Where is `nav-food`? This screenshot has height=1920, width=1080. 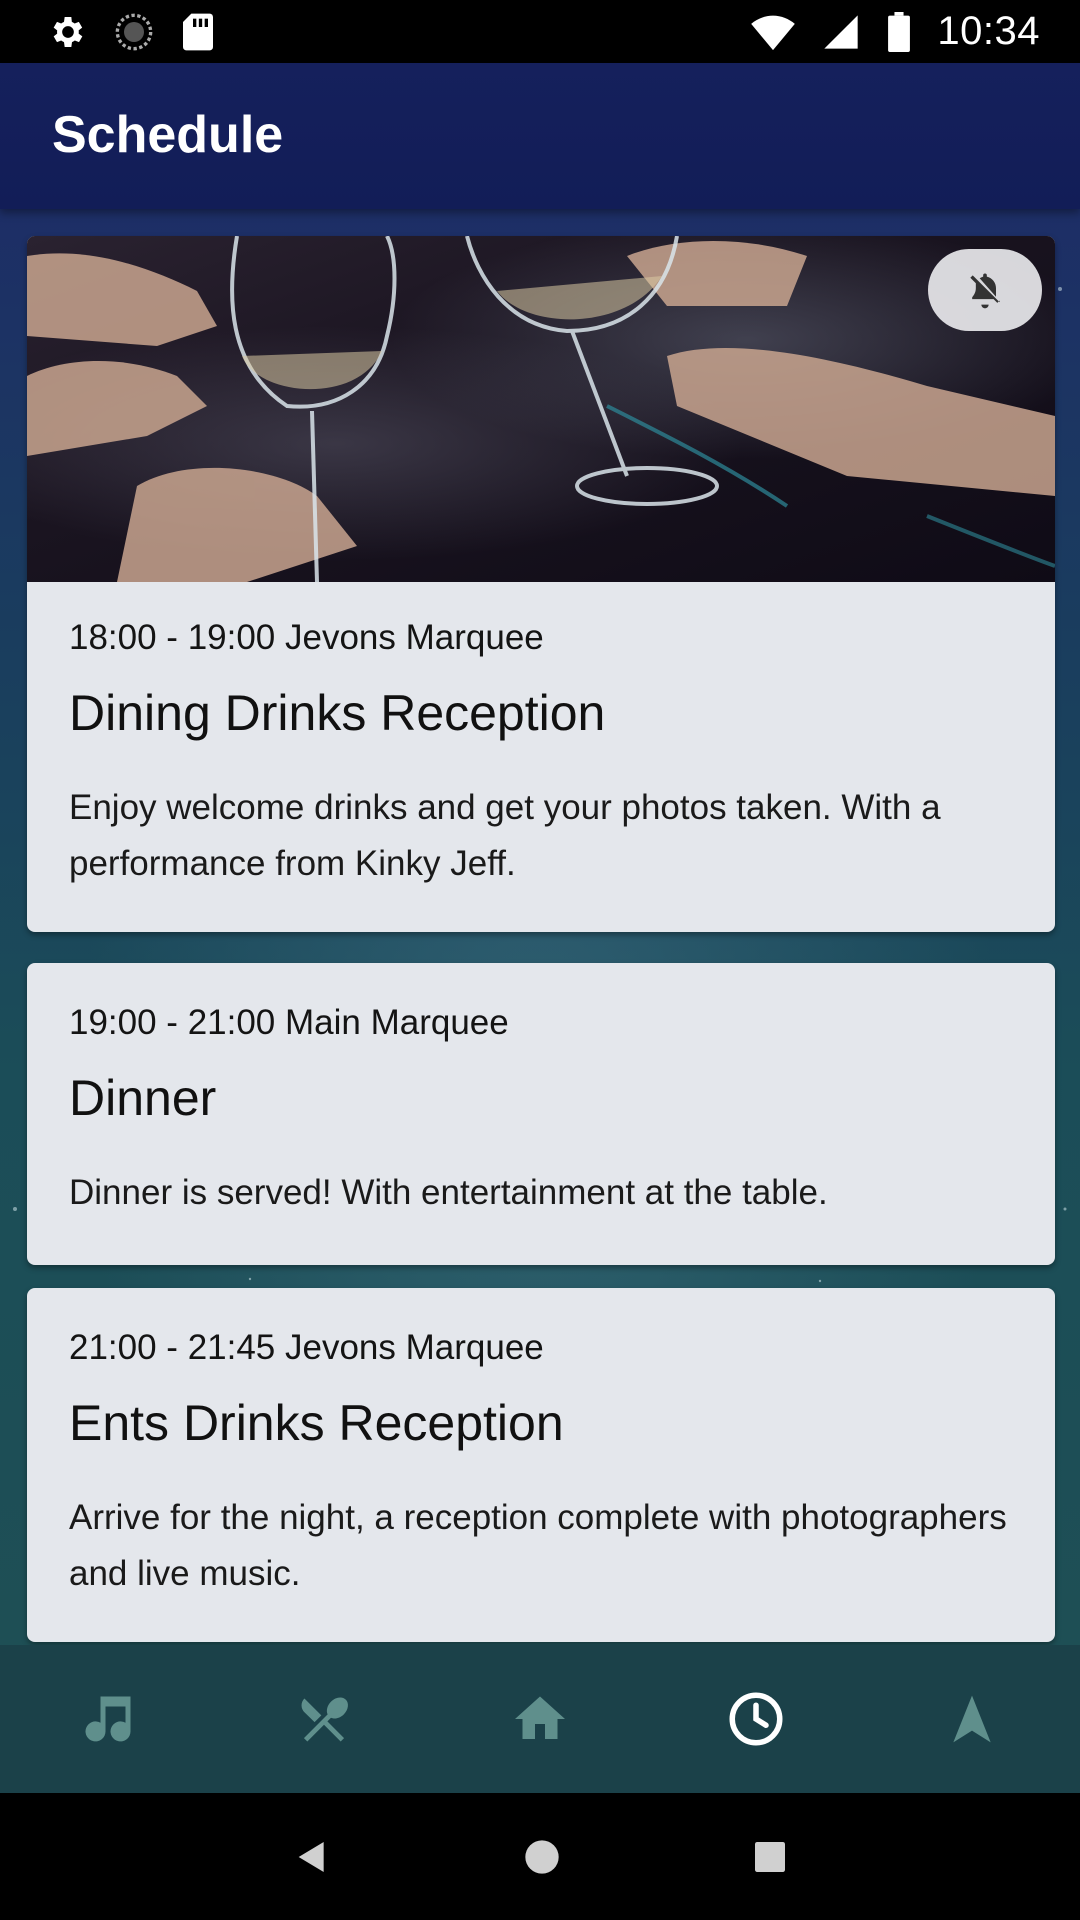
nav-food is located at coordinates (324, 1719).